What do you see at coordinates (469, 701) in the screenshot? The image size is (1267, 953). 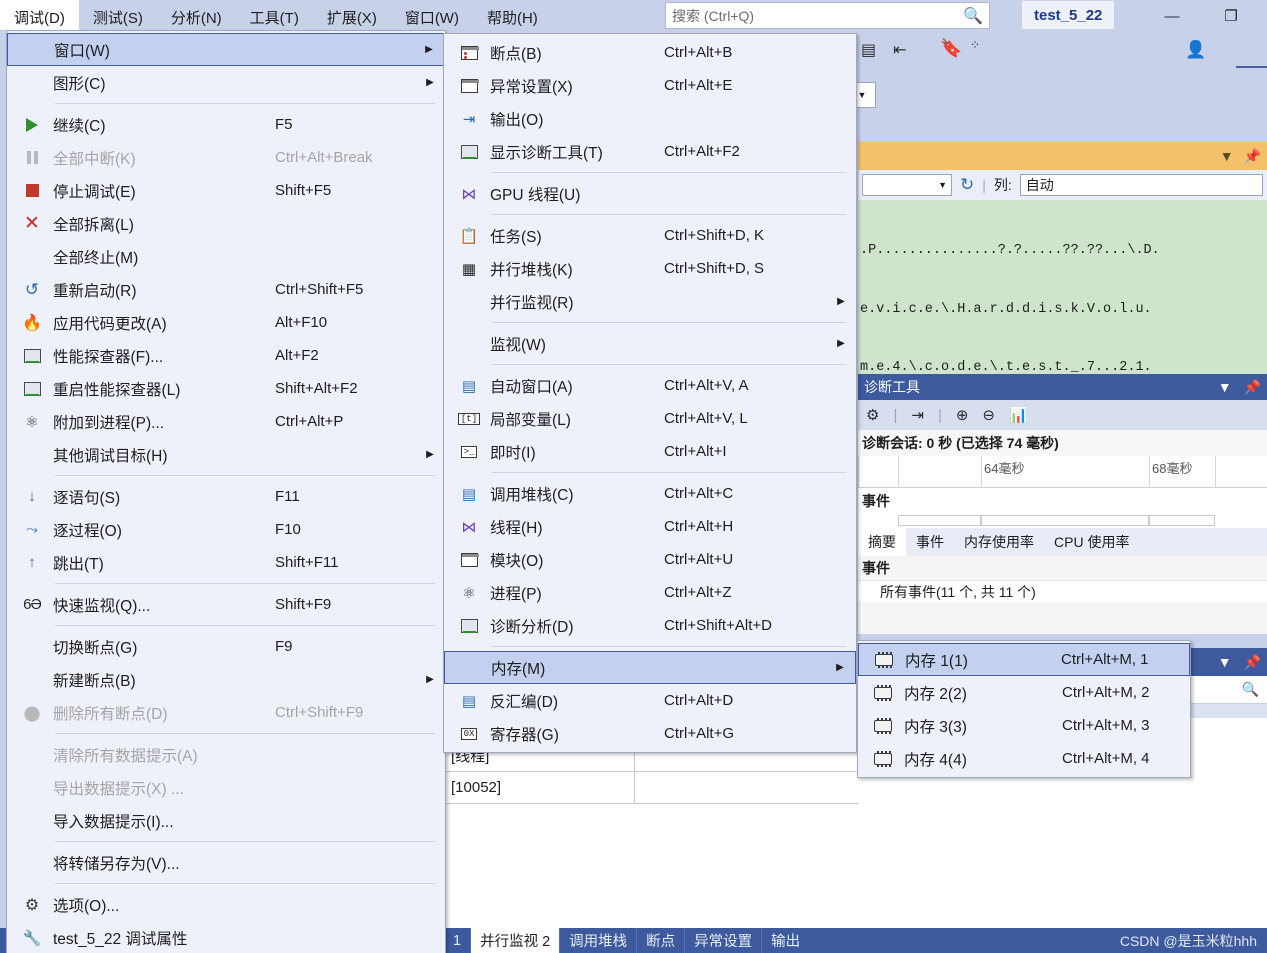 I see `disassembly-icon: ▤` at bounding box center [469, 701].